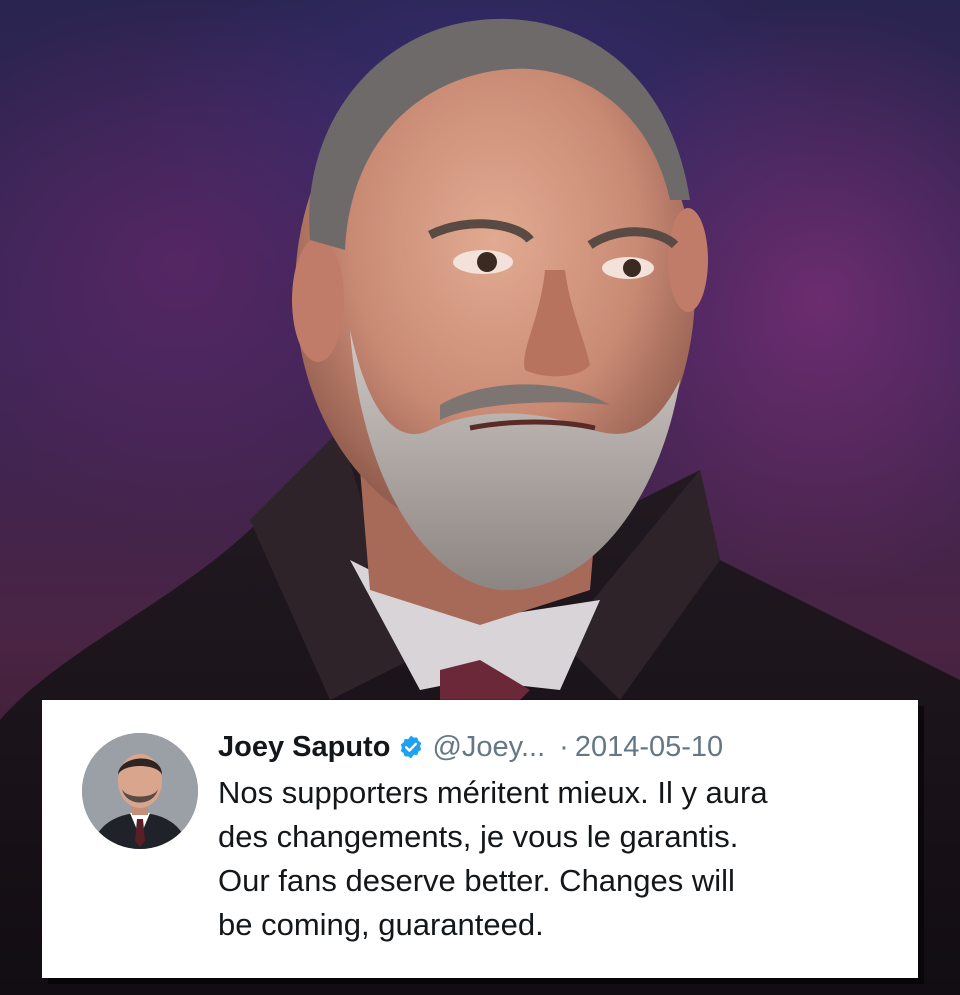  I want to click on tweet-header: Joey Saputo @Joey... · 2014-05-10, so click(470, 747).